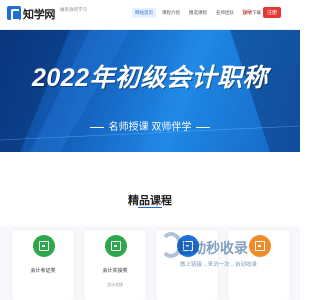  Describe the element at coordinates (225, 13) in the screenshot. I see `nav-item-teachers: 名师团队` at that location.